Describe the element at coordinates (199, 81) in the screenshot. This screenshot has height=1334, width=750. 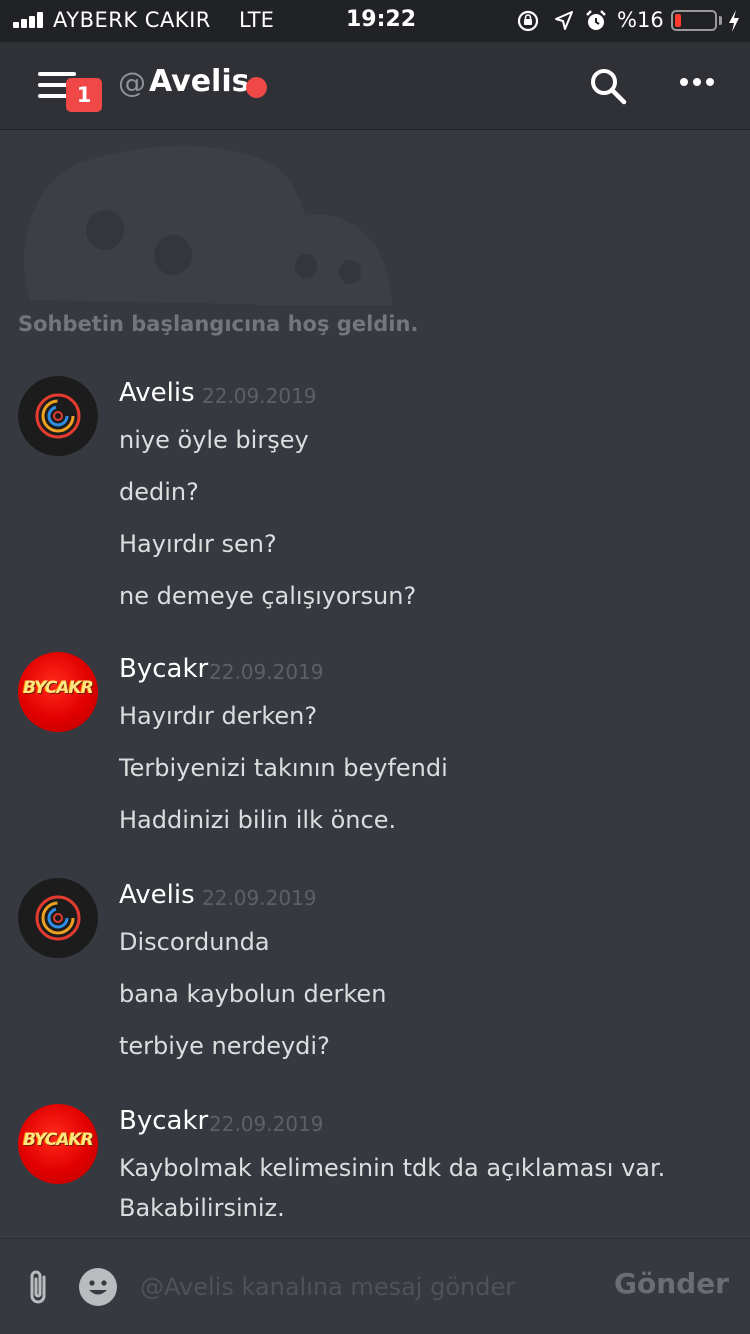
I see `channel-name: Avelis` at that location.